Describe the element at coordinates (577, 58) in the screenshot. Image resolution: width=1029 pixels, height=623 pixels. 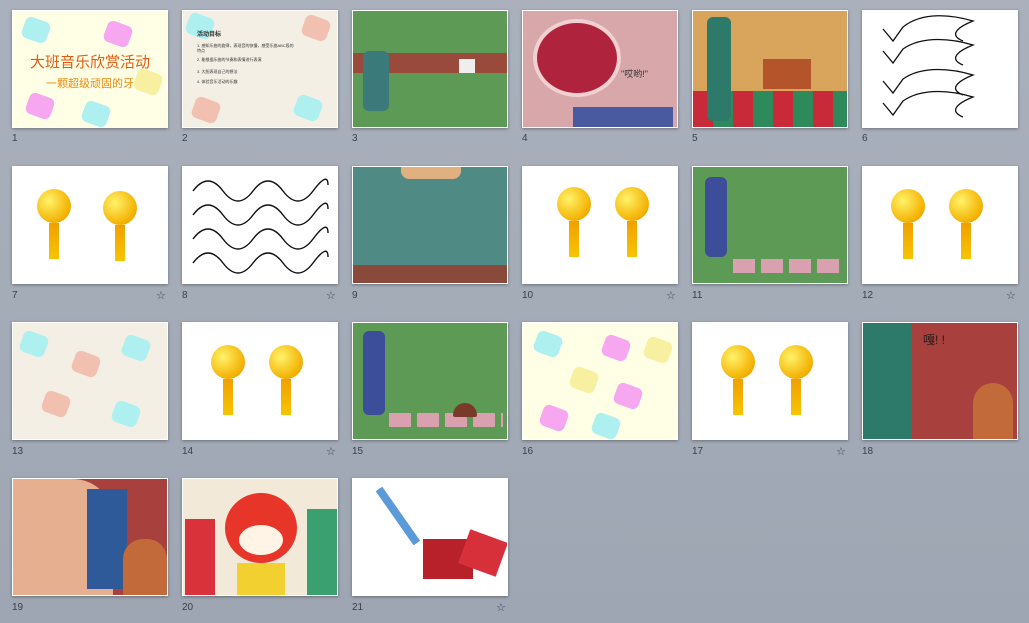
I see `mouth-illustration` at that location.